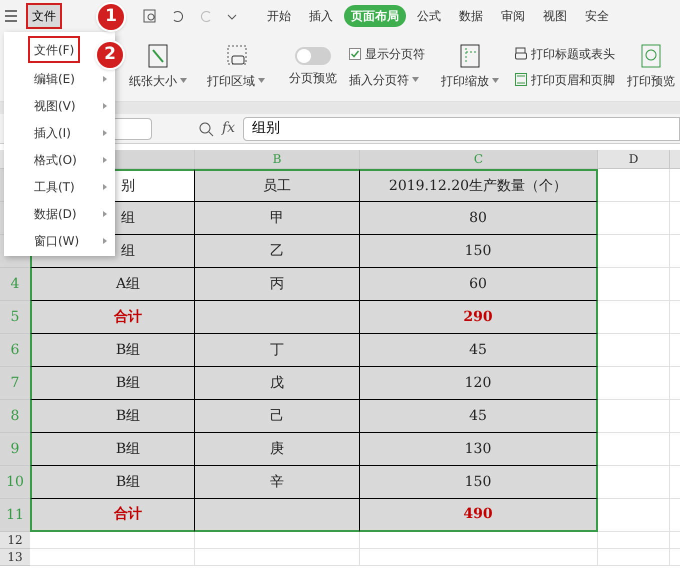 This screenshot has height=580, width=680. What do you see at coordinates (479, 449) in the screenshot?
I see `table-cell: 130` at bounding box center [479, 449].